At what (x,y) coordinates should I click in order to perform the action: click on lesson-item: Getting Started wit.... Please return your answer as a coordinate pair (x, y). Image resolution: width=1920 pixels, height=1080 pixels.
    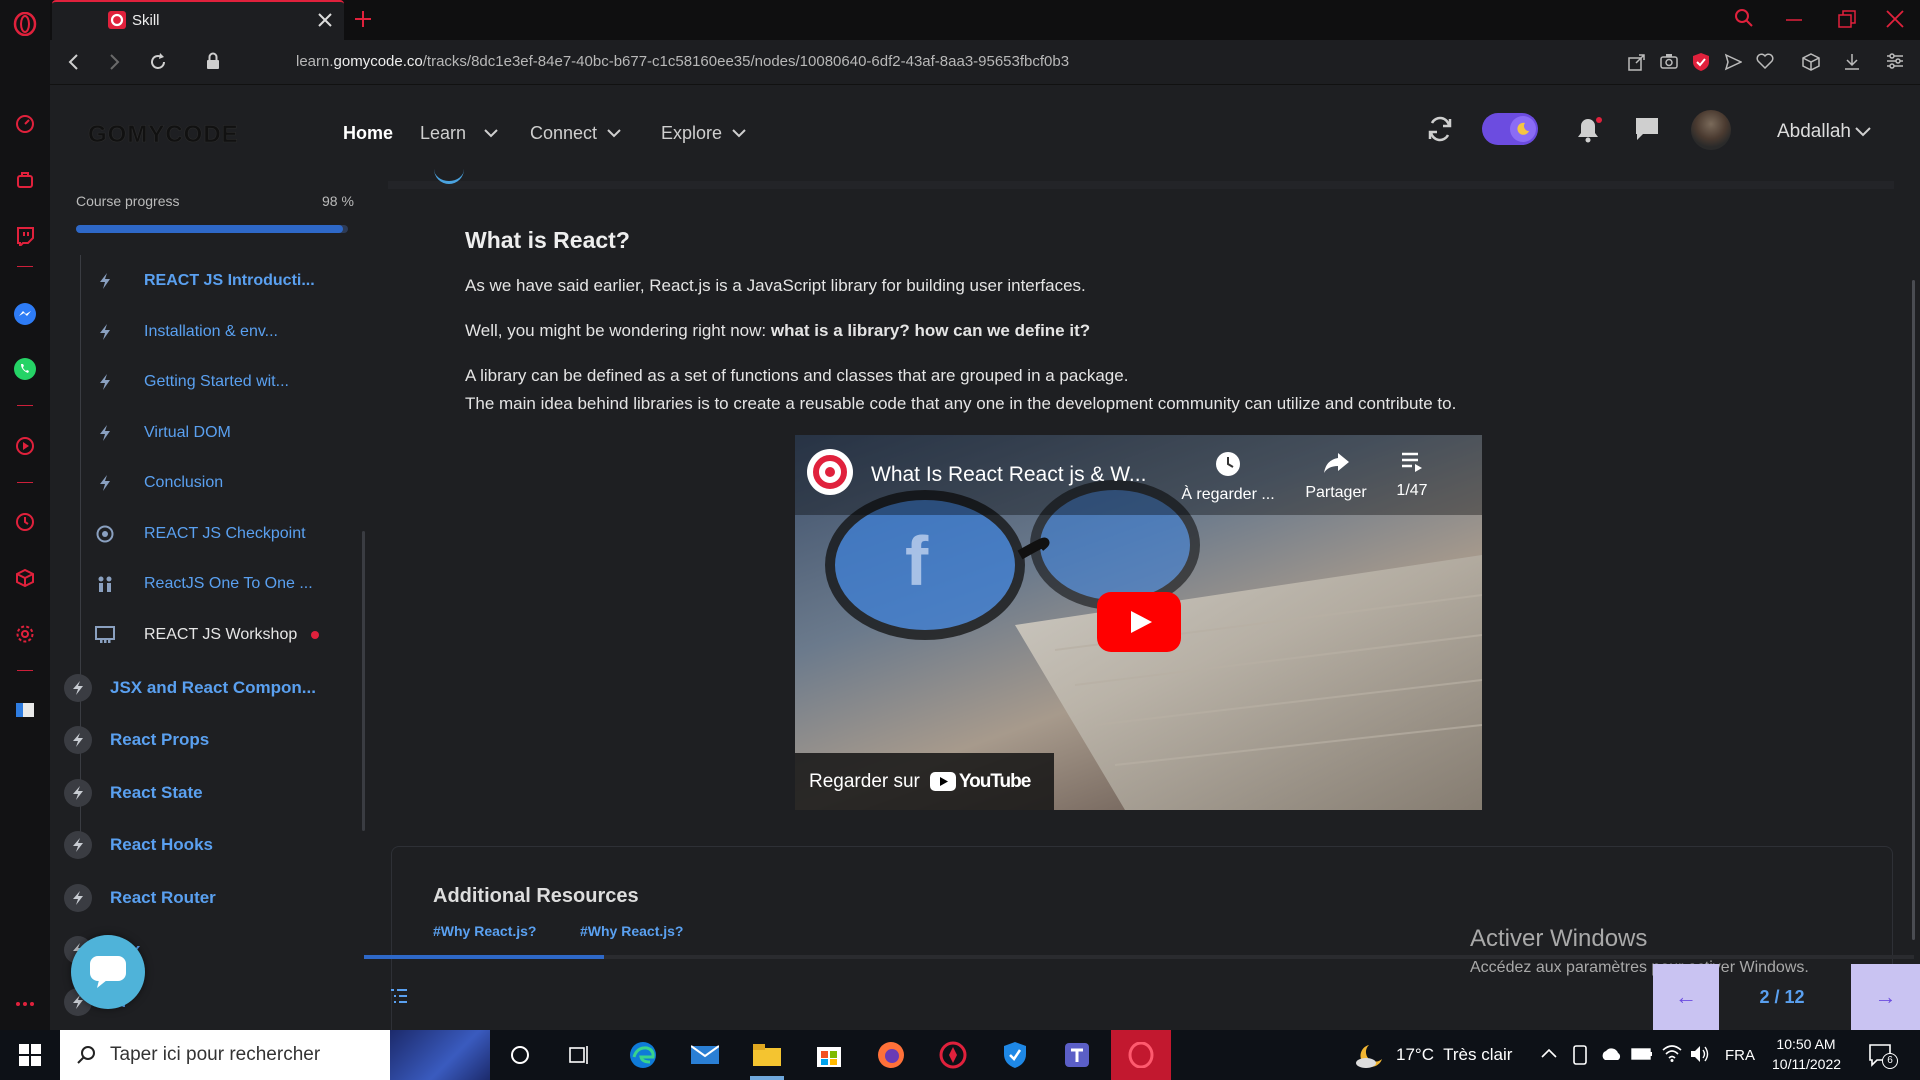
    Looking at the image, I should click on (190, 382).